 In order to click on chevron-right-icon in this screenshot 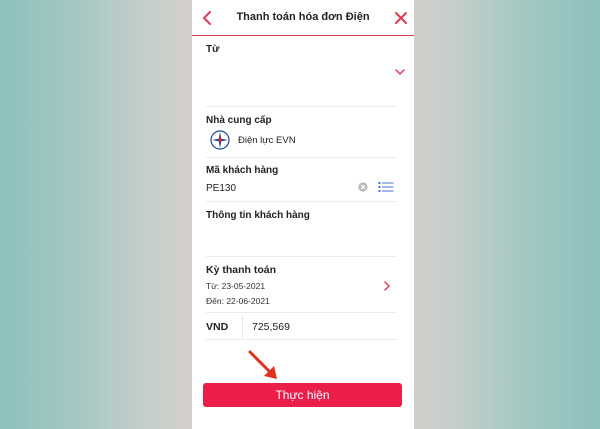, I will do `click(387, 286)`.